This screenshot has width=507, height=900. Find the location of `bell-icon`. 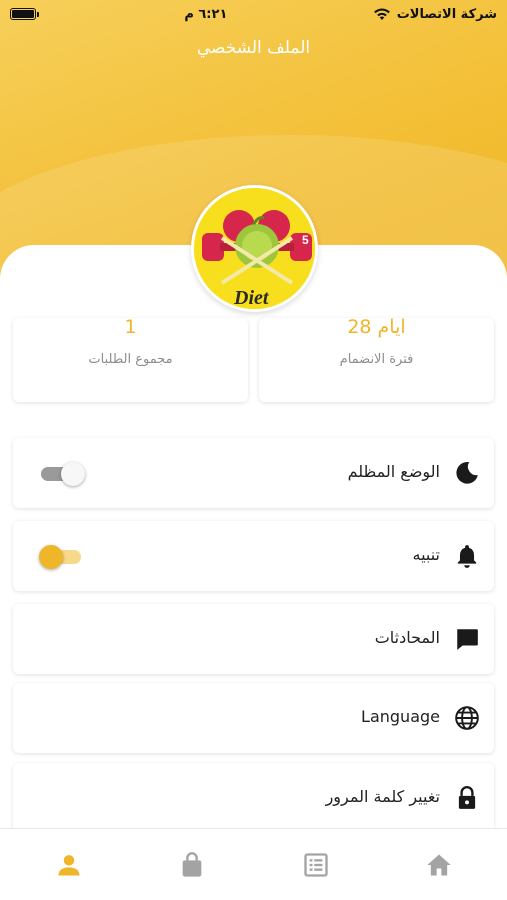

bell-icon is located at coordinates (467, 556).